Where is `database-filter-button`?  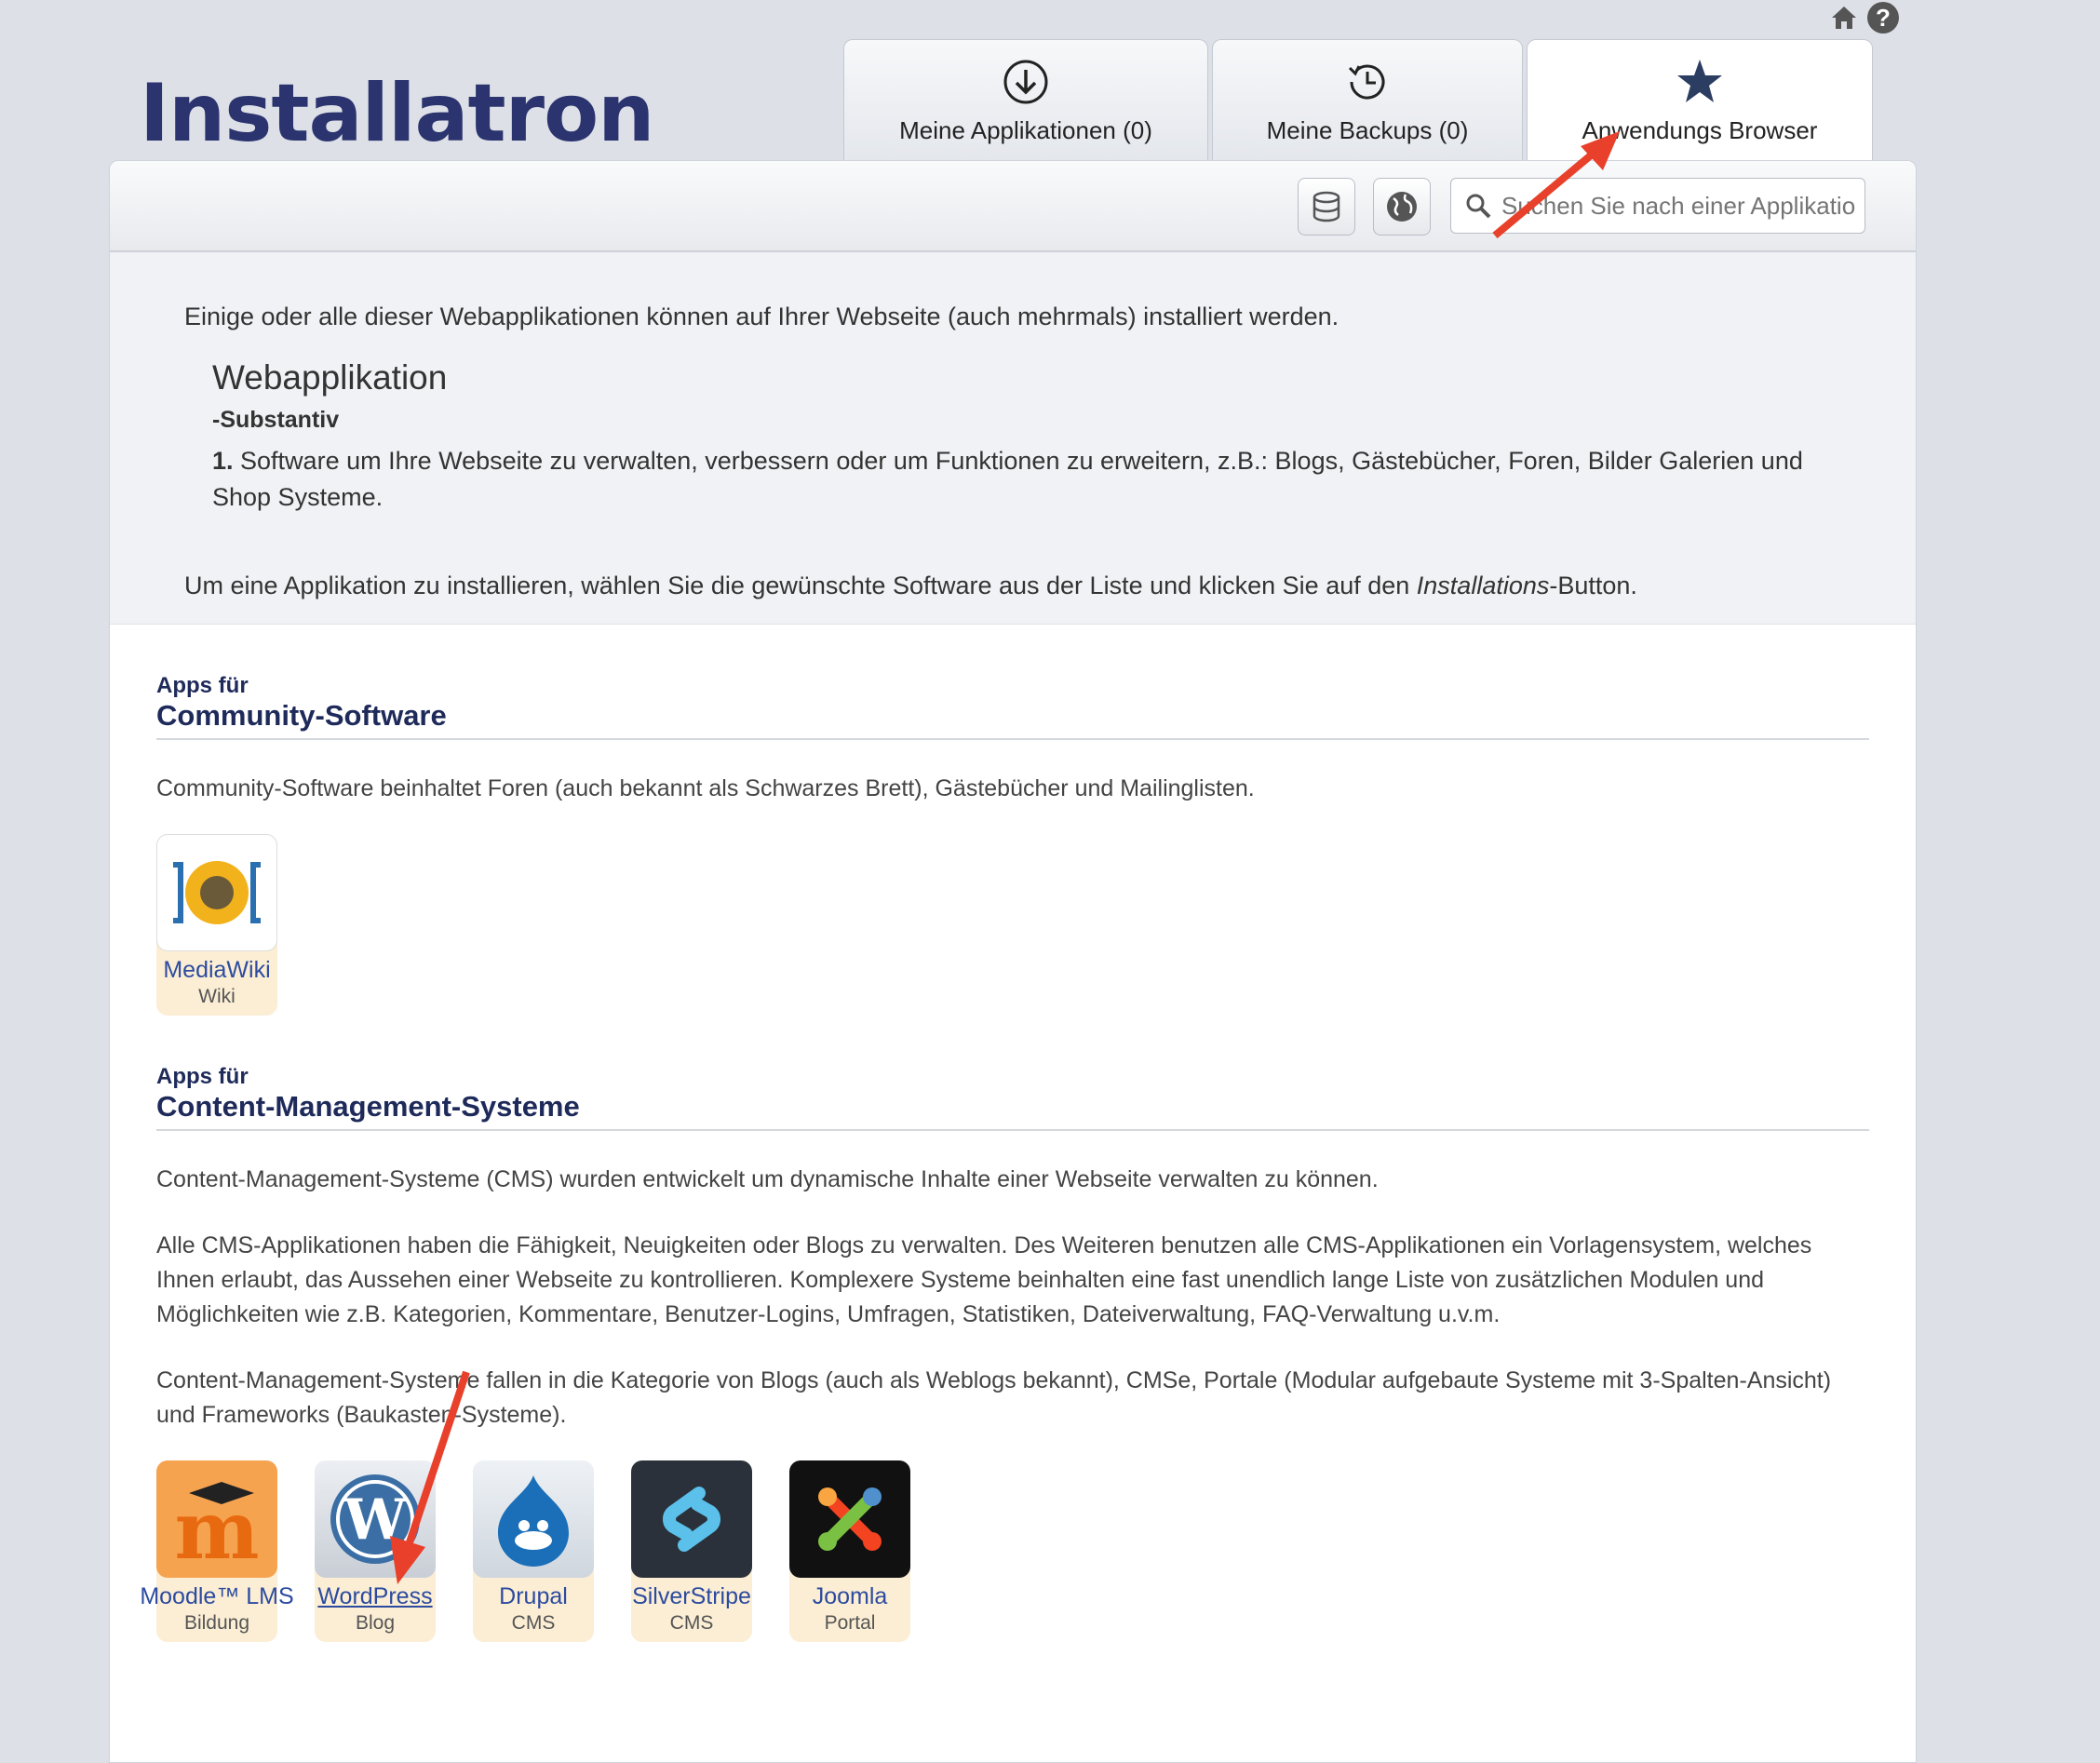
database-filter-button is located at coordinates (1326, 207).